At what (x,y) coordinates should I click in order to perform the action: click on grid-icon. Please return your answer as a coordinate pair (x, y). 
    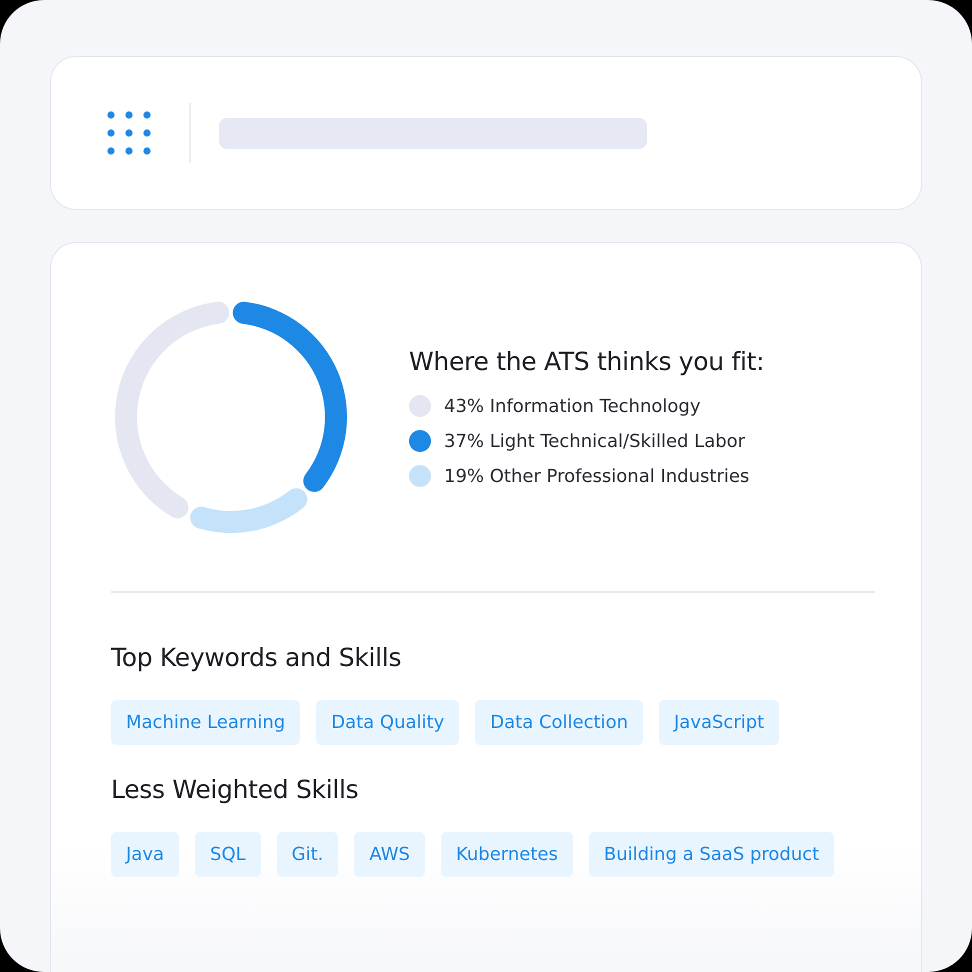
    Looking at the image, I should click on (129, 133).